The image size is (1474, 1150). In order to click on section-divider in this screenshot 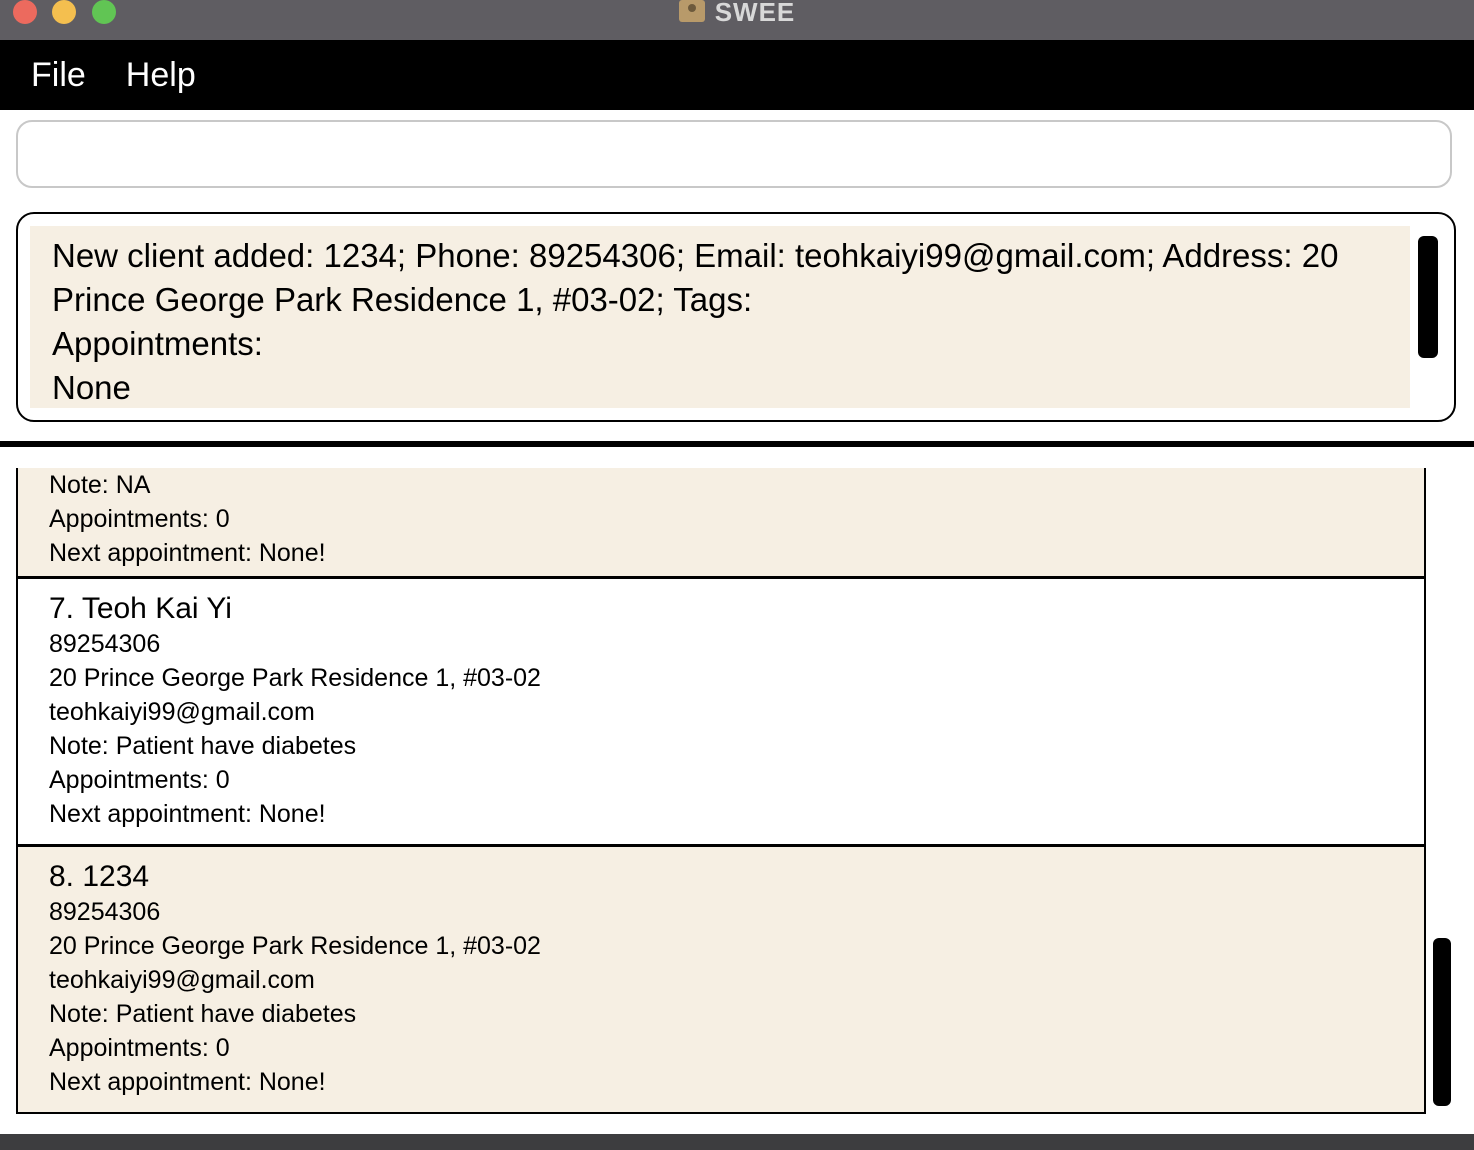, I will do `click(737, 444)`.